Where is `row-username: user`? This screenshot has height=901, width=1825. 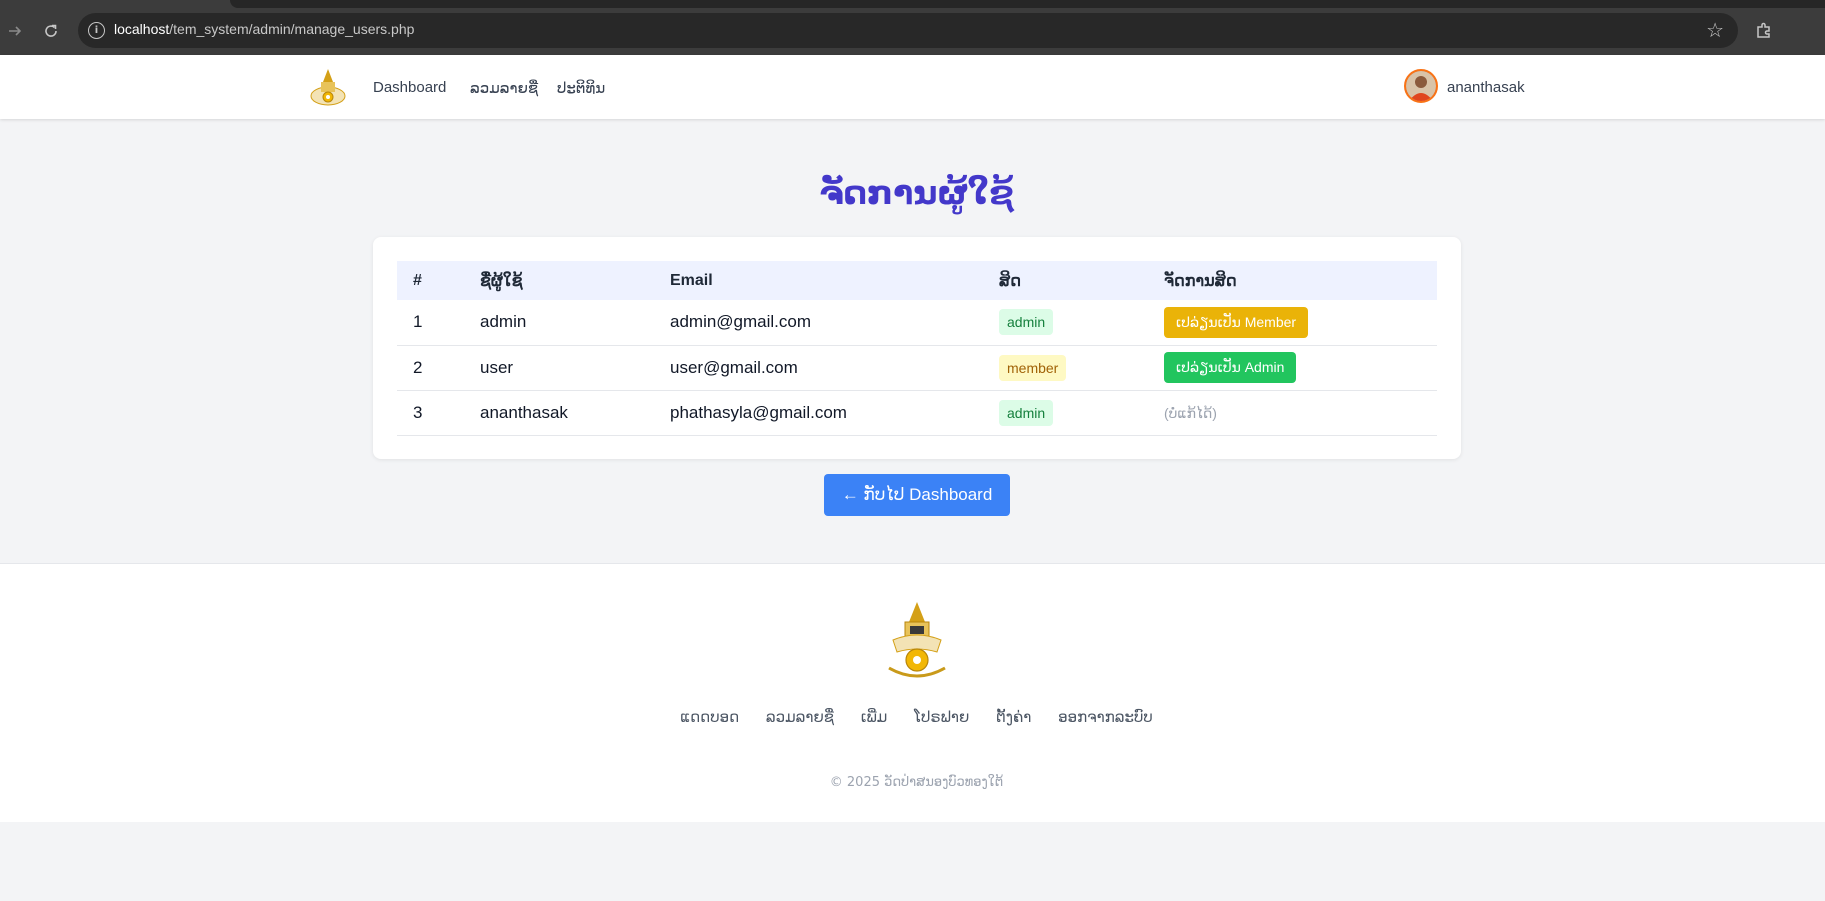
row-username: user is located at coordinates (497, 367).